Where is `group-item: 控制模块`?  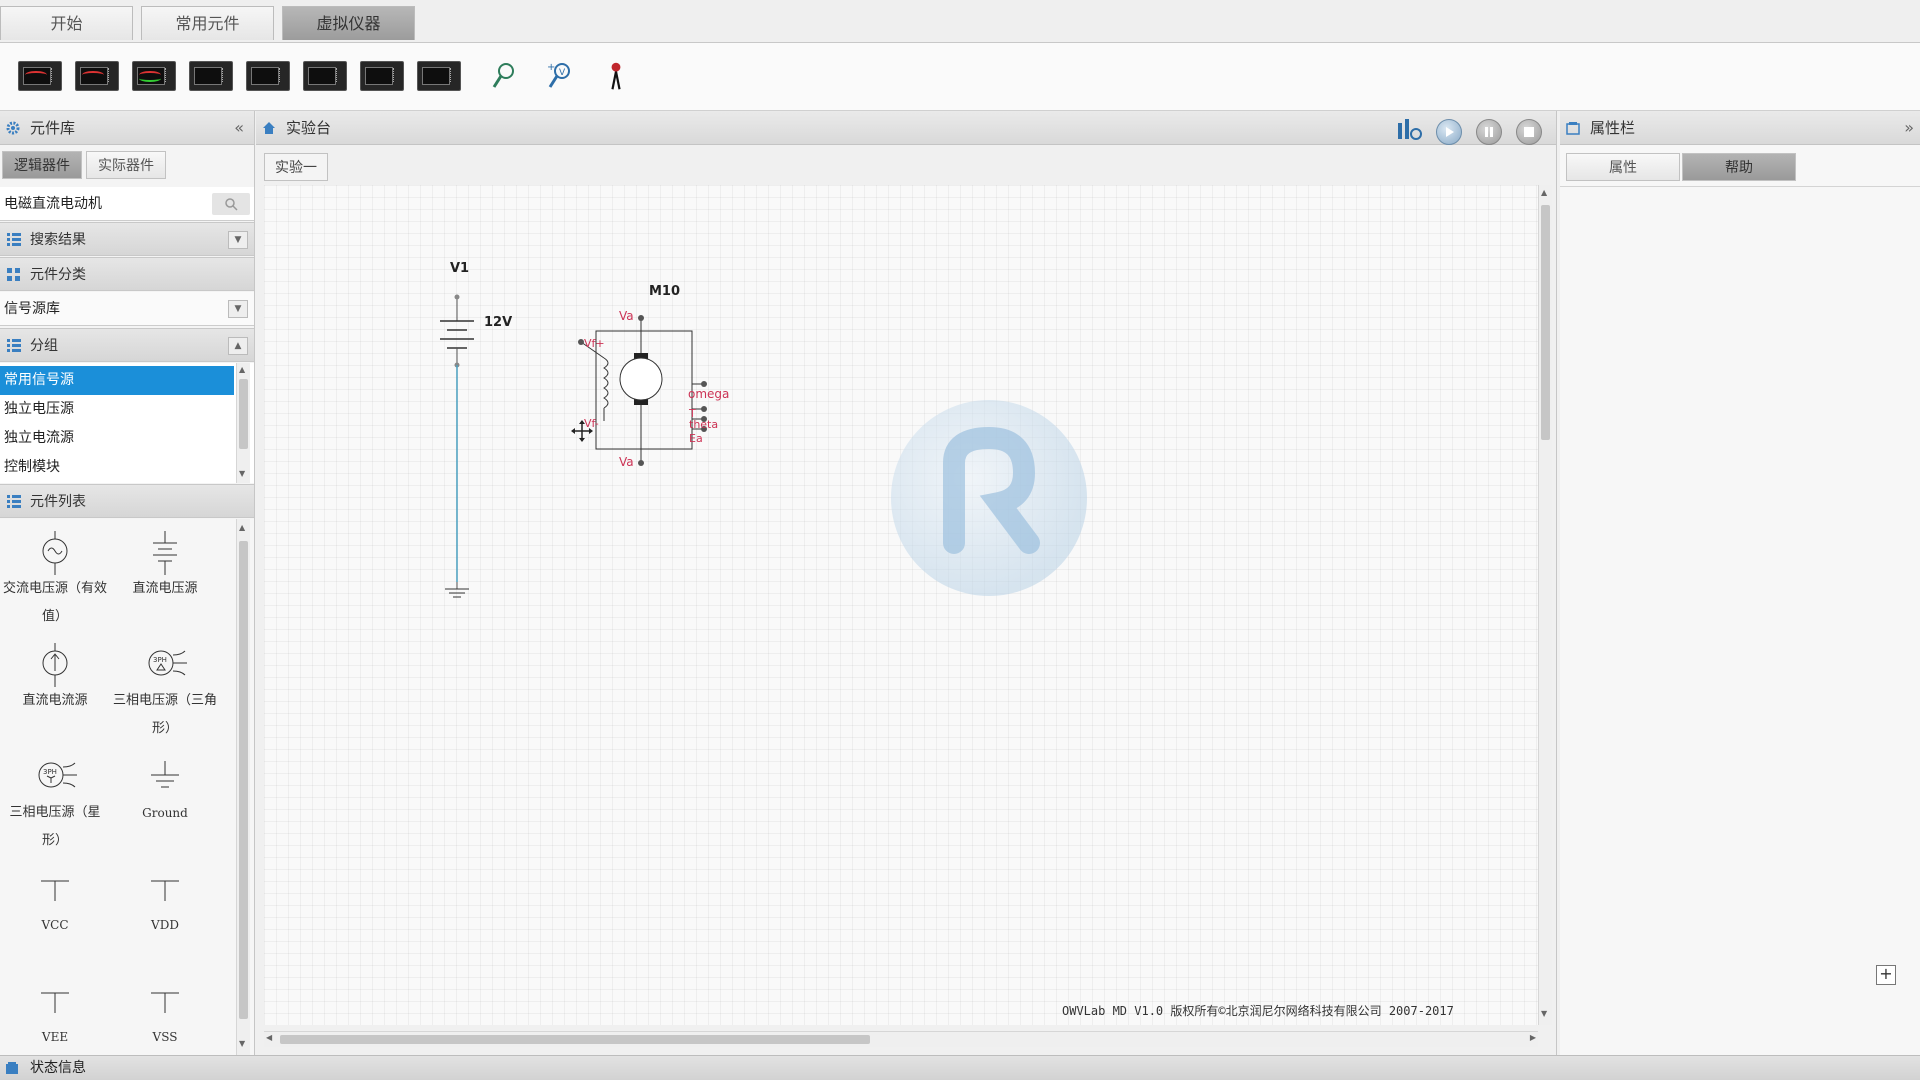
group-item: 控制模块 is located at coordinates (117, 467).